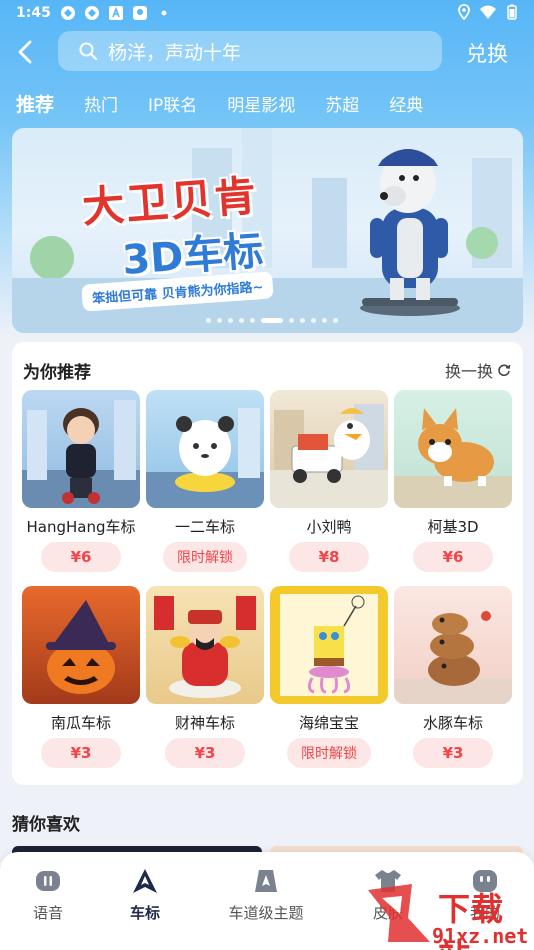  What do you see at coordinates (47, 913) in the screenshot?
I see `nav-label: 语音` at bounding box center [47, 913].